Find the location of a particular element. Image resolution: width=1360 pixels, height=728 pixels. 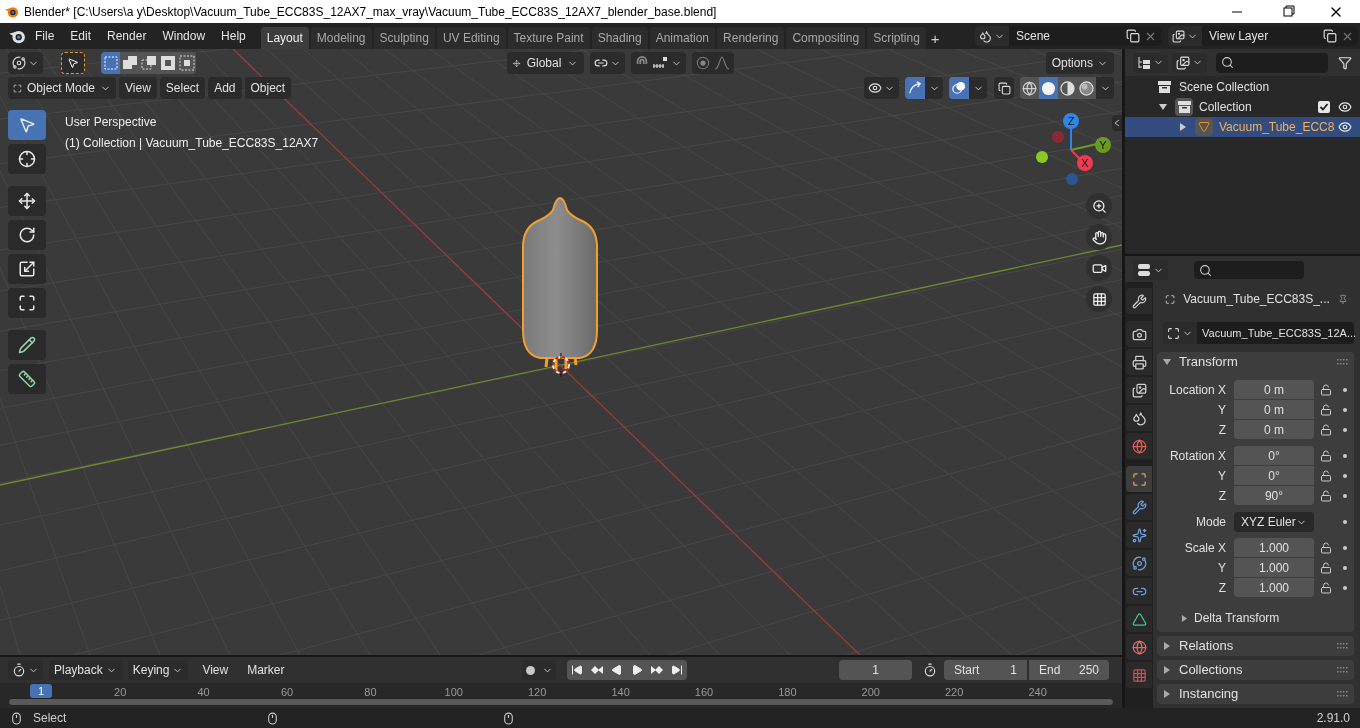

options-dropdown: Options is located at coordinates (1079, 63).